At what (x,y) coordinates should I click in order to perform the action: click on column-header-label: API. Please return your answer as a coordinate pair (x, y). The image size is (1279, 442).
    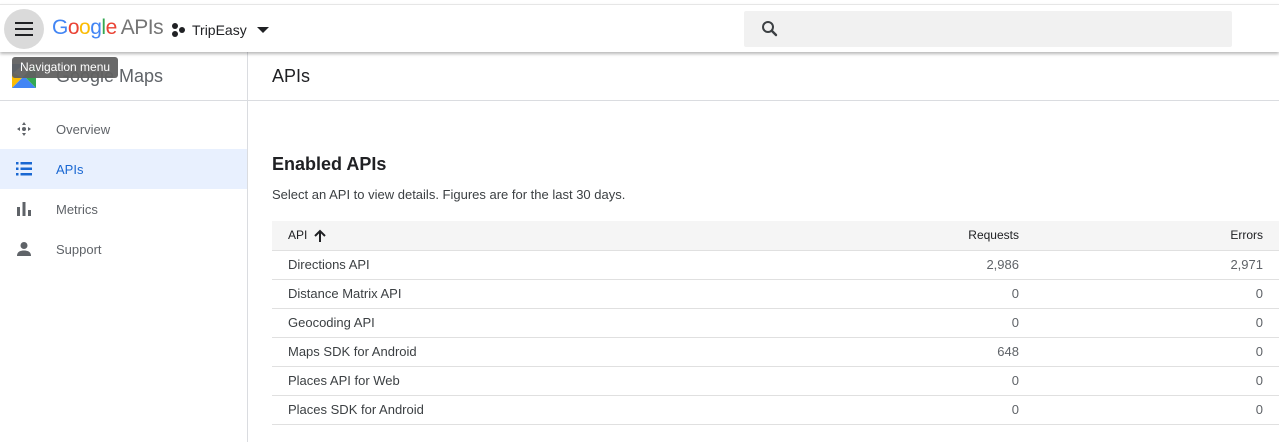
    Looking at the image, I should click on (298, 234).